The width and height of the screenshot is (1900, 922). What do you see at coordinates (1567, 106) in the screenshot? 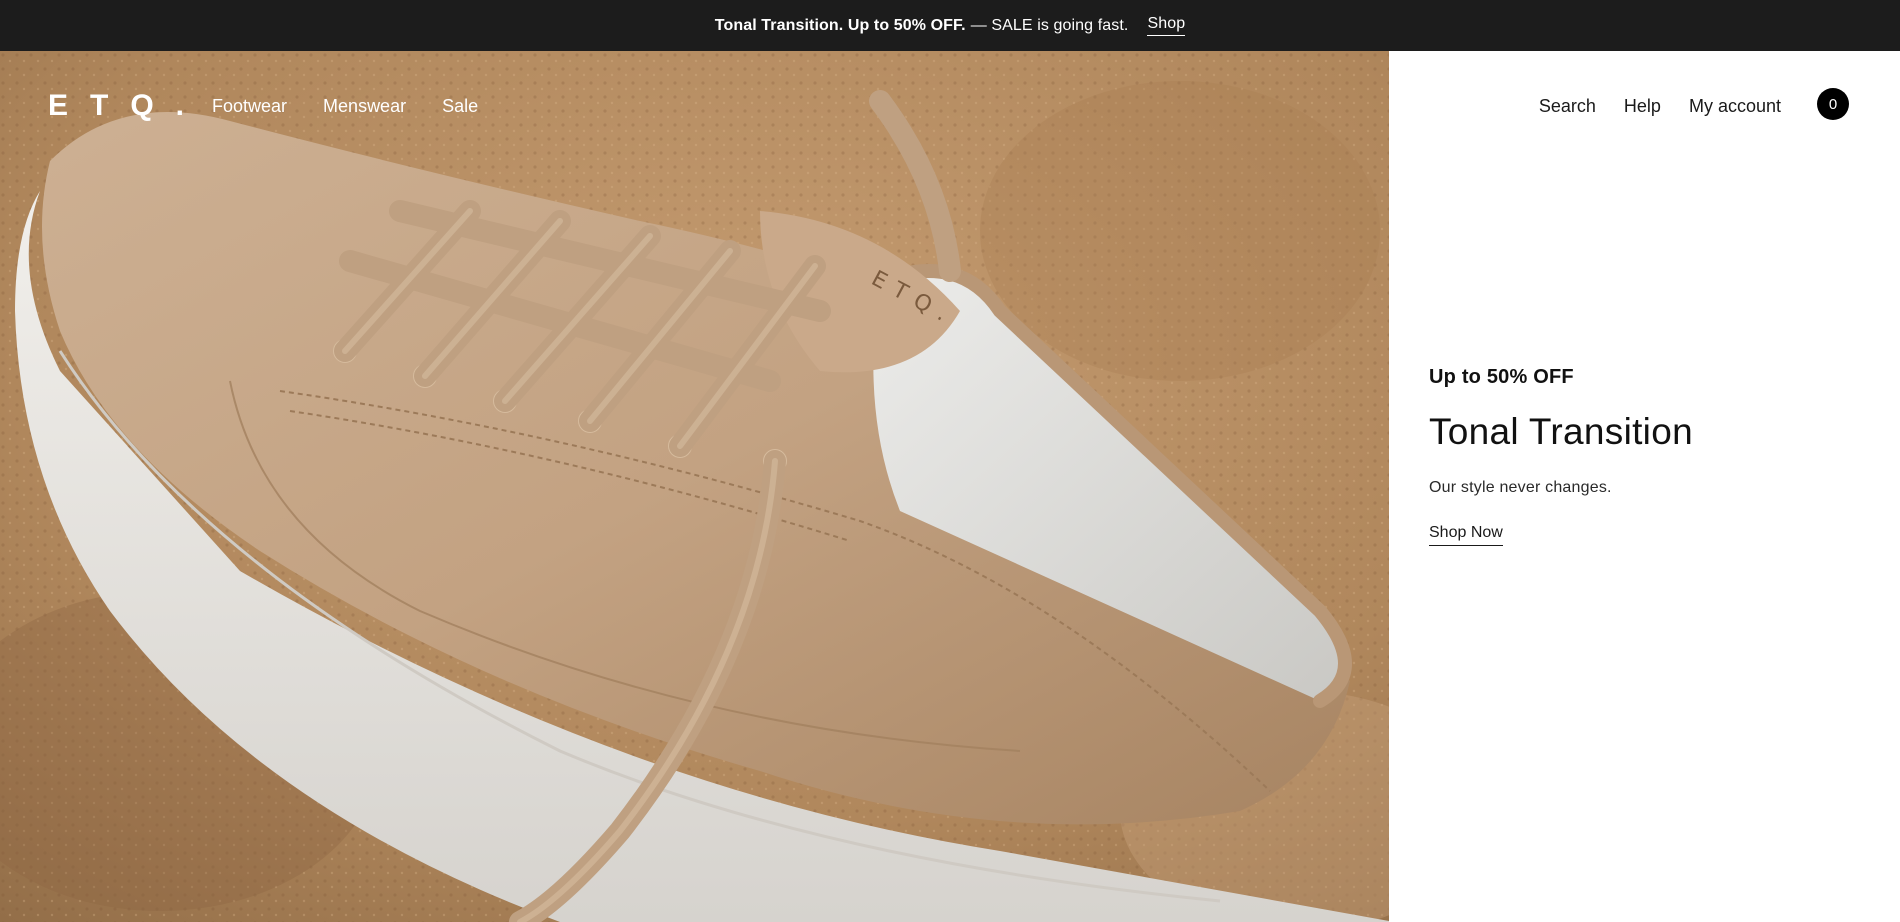
I see `search-link: Search` at bounding box center [1567, 106].